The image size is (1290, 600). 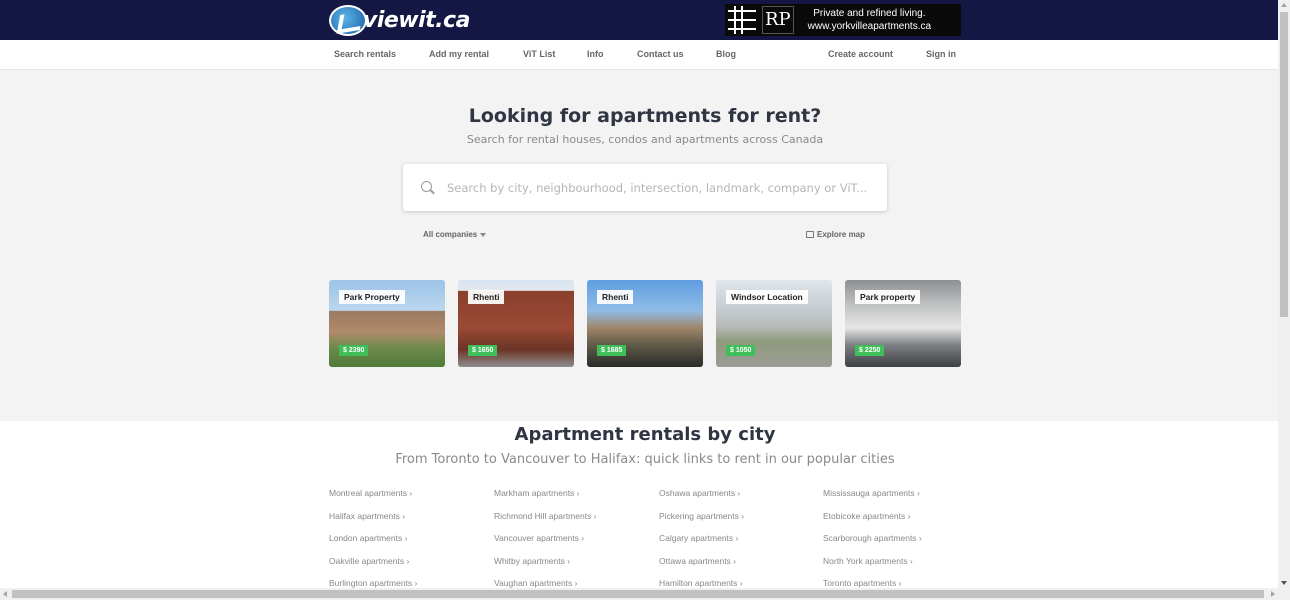 I want to click on listing-company: Windsor Location, so click(x=767, y=297).